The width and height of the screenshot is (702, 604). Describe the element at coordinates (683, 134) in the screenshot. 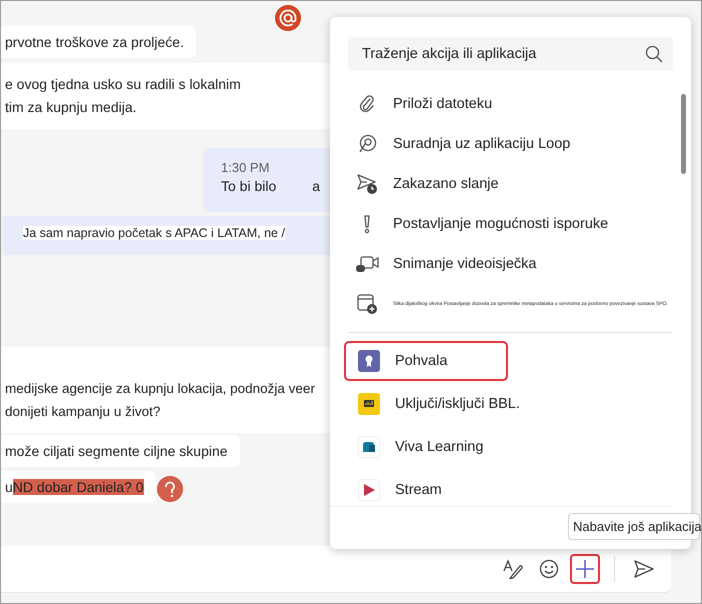

I see `scrollbar` at that location.